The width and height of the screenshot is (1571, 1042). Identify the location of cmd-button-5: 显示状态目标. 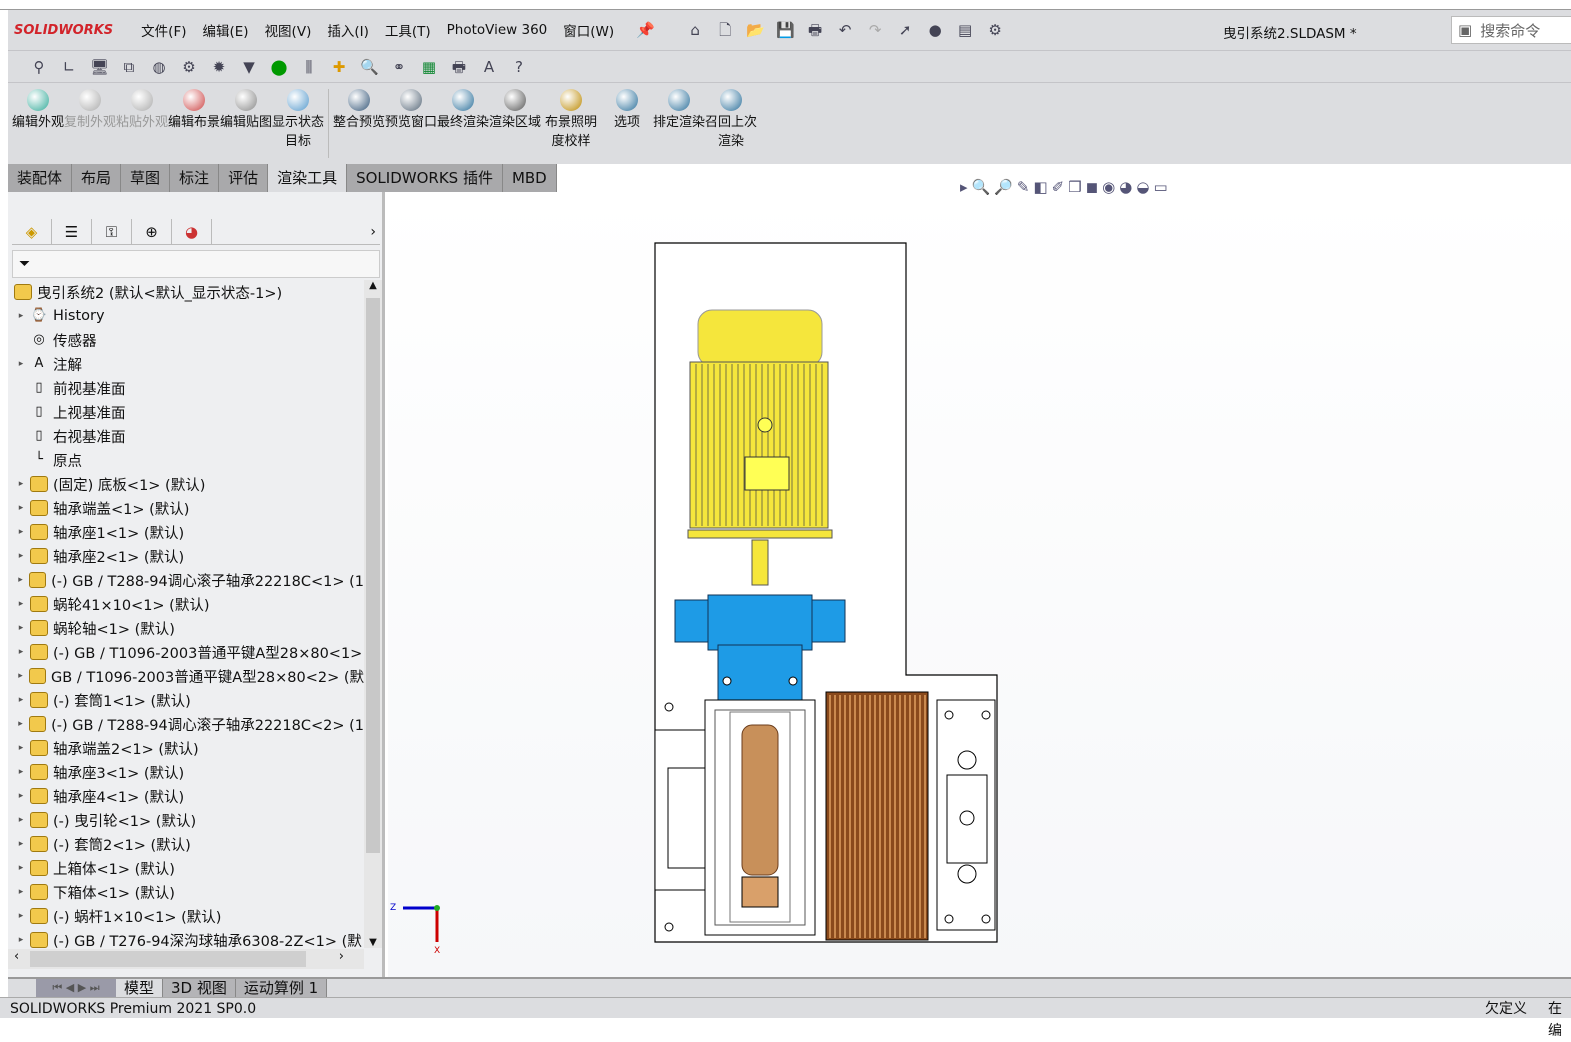
(298, 123).